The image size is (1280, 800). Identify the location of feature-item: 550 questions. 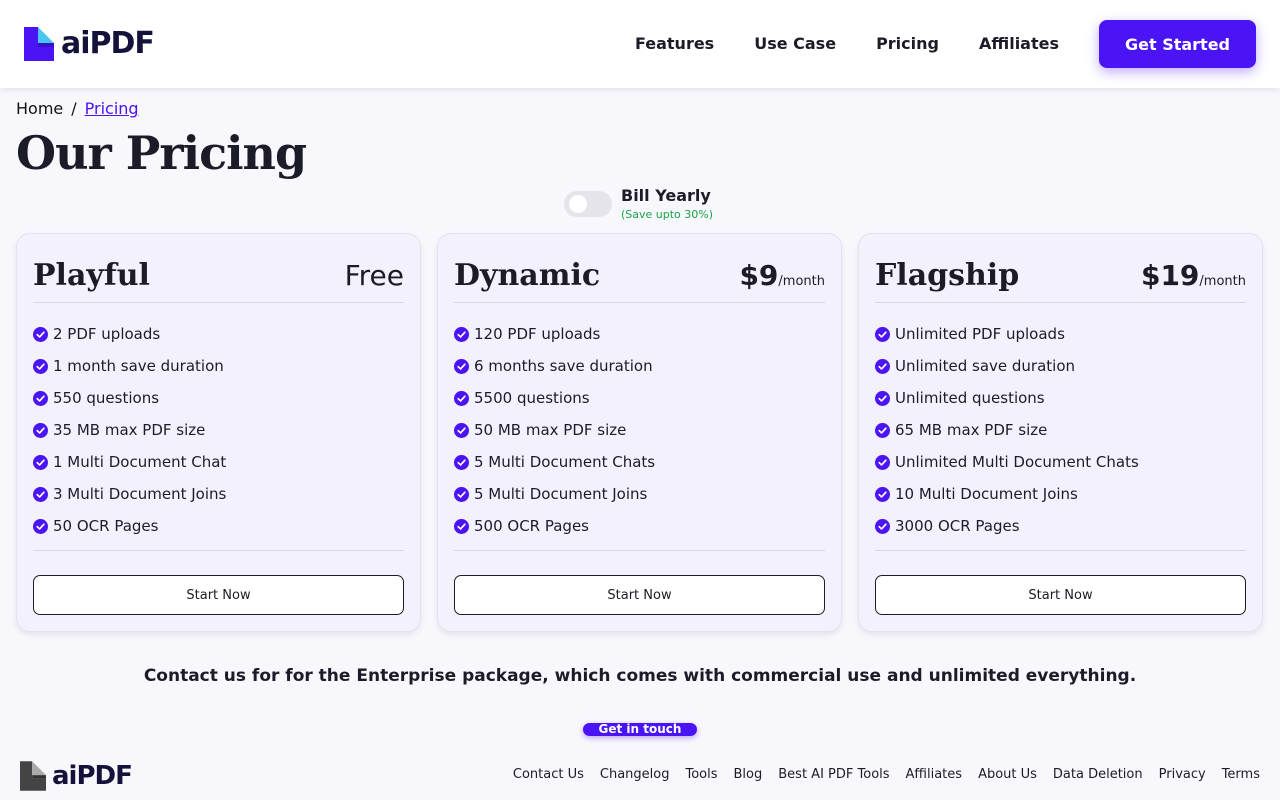
(129, 398).